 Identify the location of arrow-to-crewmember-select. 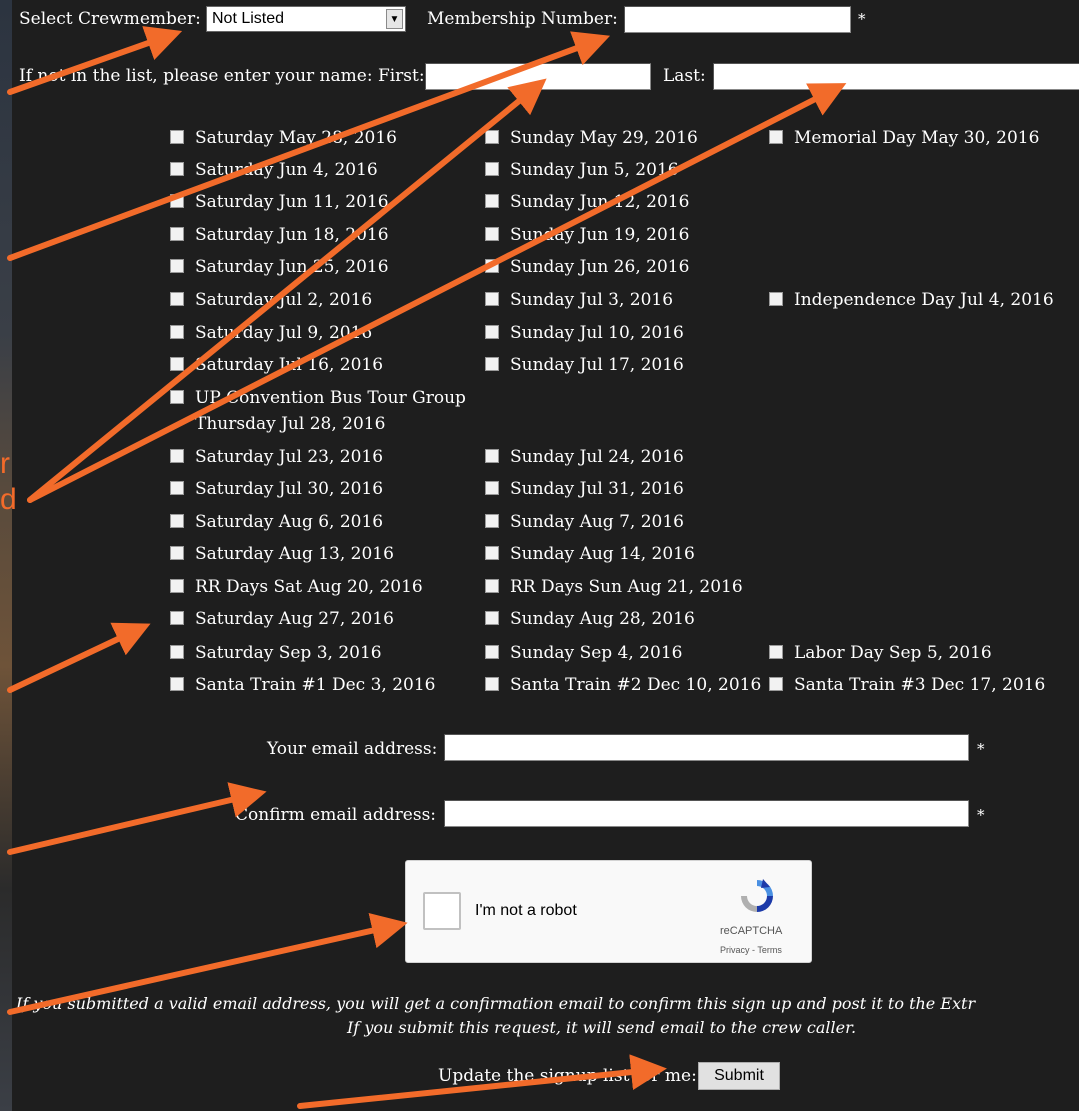
(95, 60).